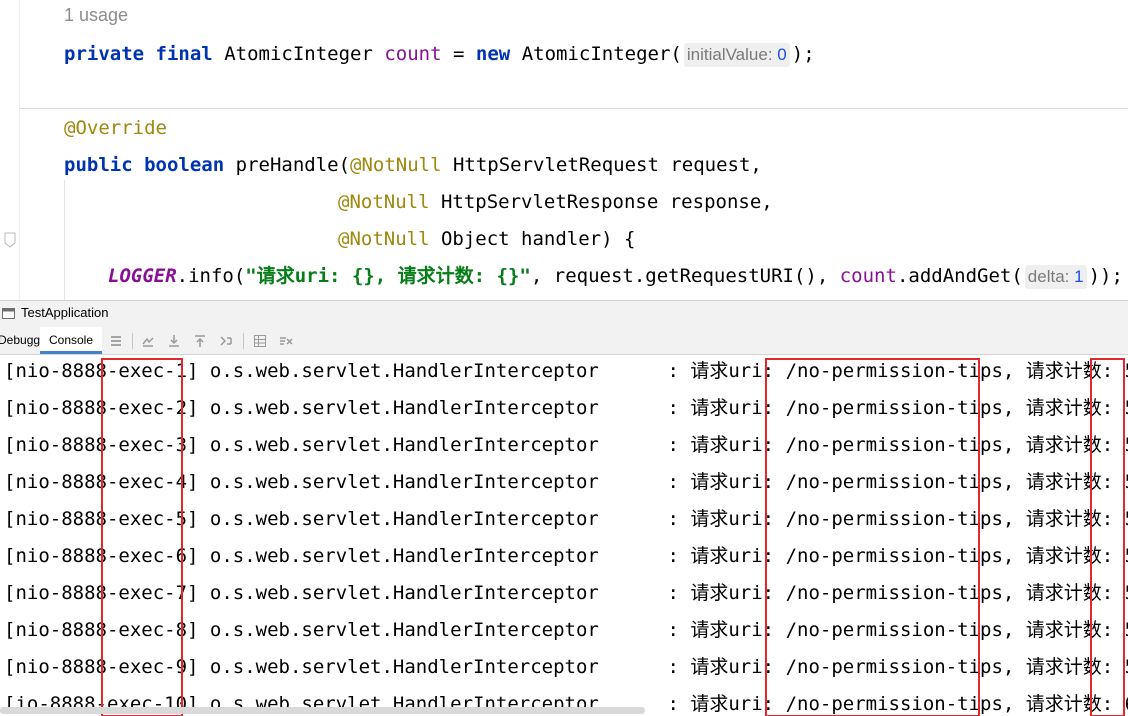  I want to click on highlight-box-thread, so click(142, 537).